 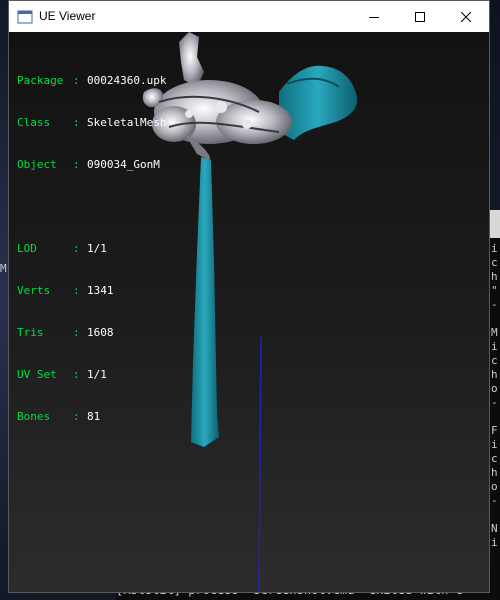 I want to click on package-label: Package, so click(x=40, y=80).